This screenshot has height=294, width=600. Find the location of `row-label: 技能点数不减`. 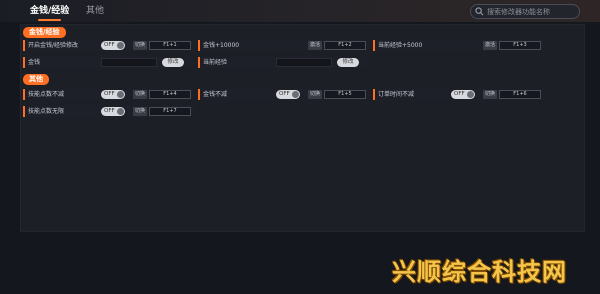

row-label: 技能点数不减 is located at coordinates (46, 94).